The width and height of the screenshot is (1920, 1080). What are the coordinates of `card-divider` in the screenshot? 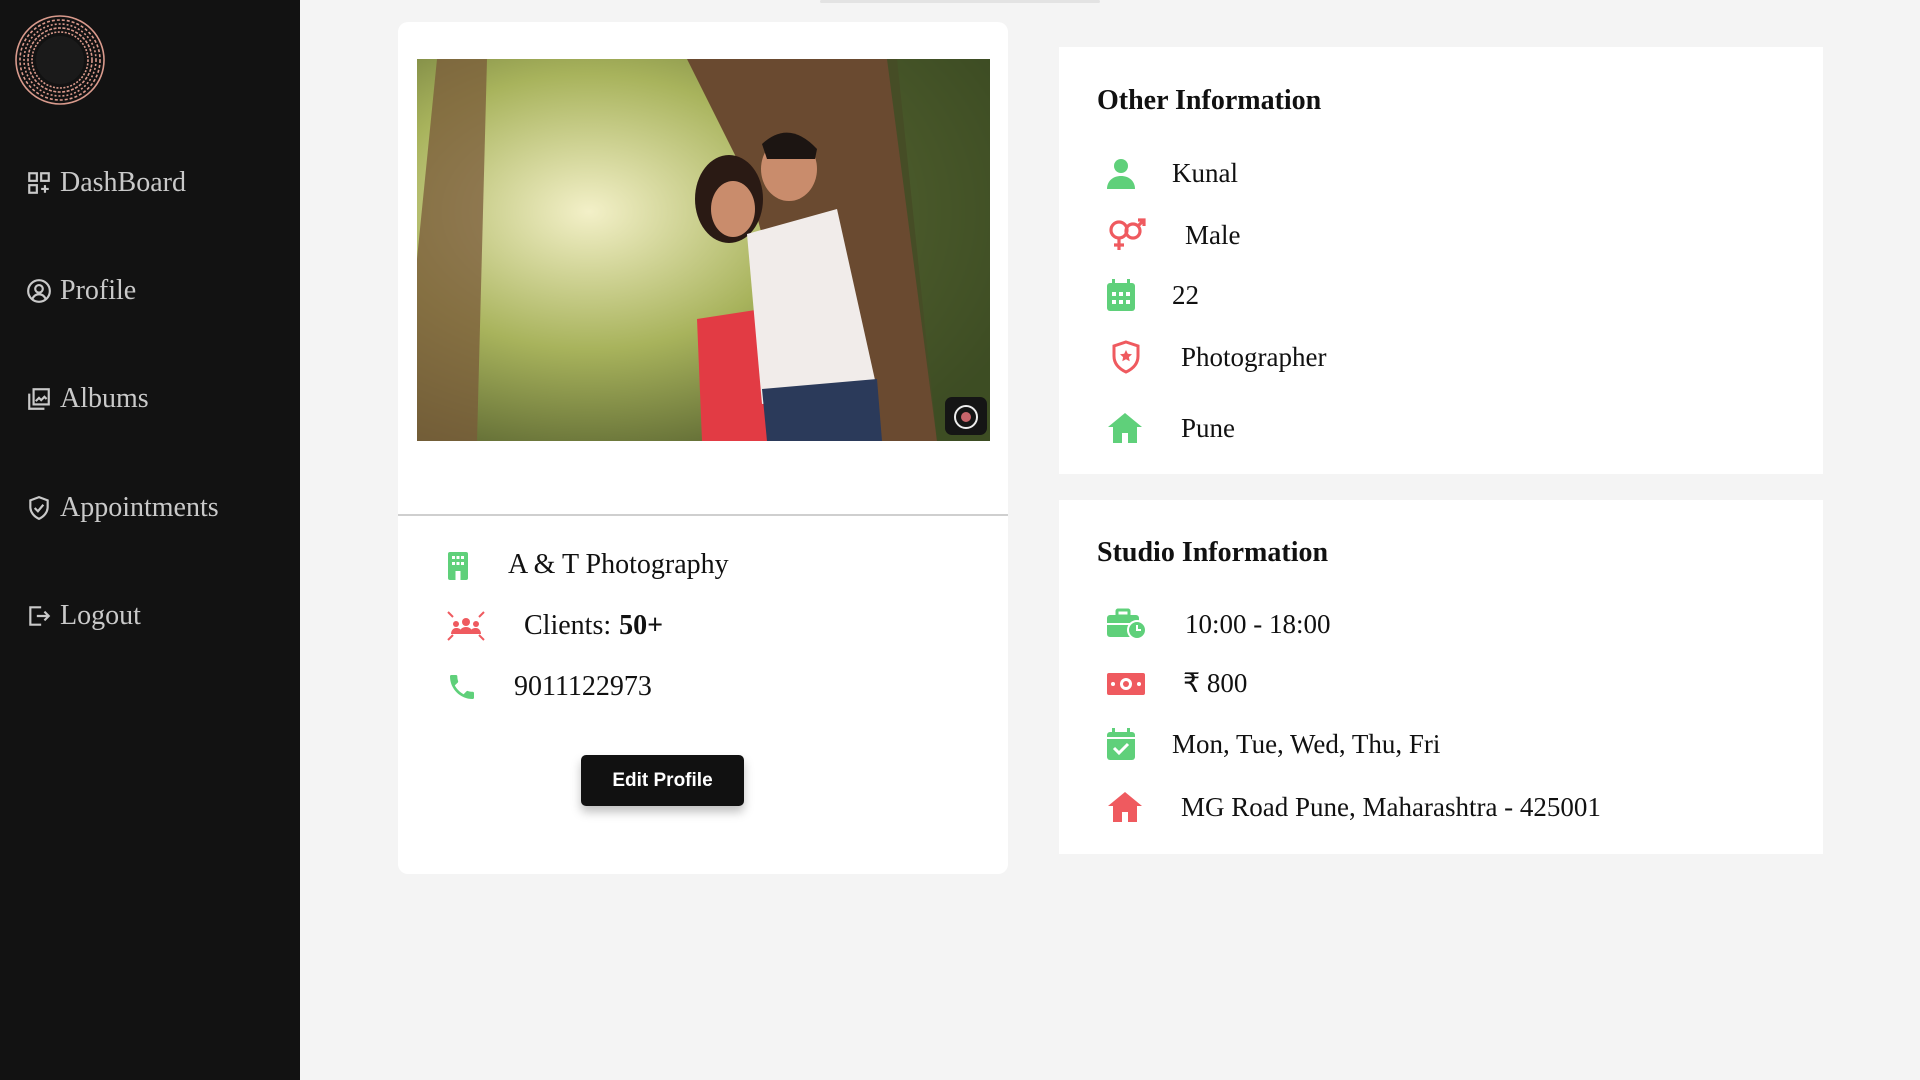 It's located at (703, 515).